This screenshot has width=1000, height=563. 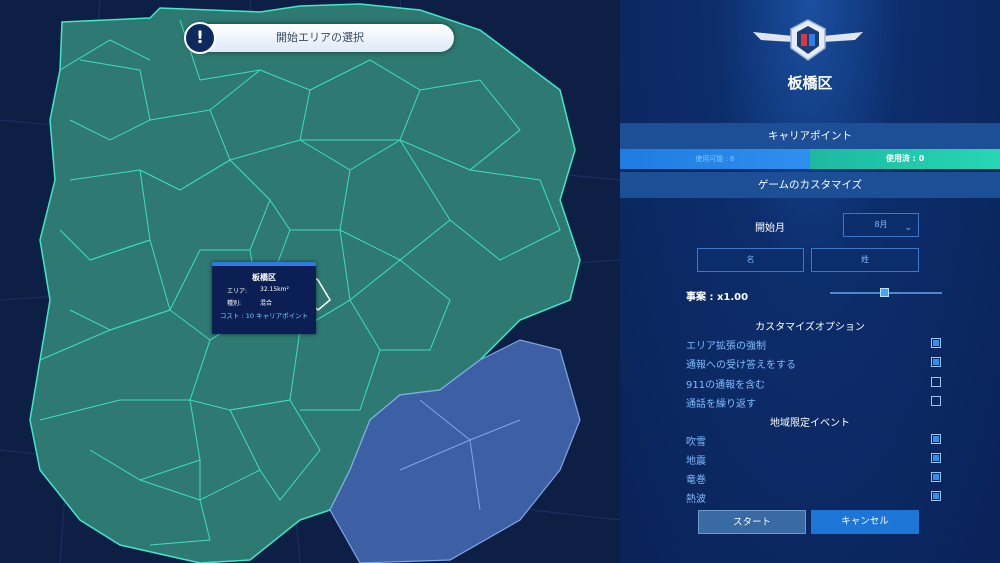 I want to click on tooltip-cost: コスト : 10 キャリアポイント, so click(x=264, y=316).